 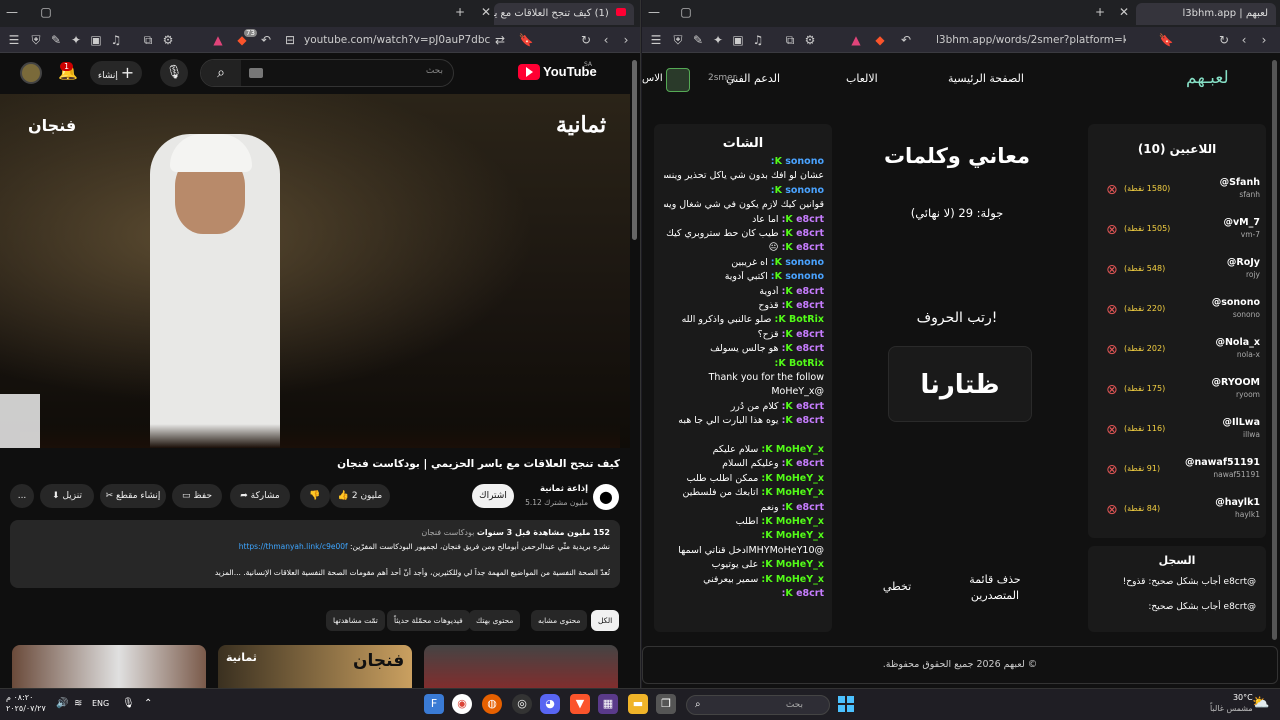 I want to click on channel-avatar: ⬤, so click(x=606, y=497).